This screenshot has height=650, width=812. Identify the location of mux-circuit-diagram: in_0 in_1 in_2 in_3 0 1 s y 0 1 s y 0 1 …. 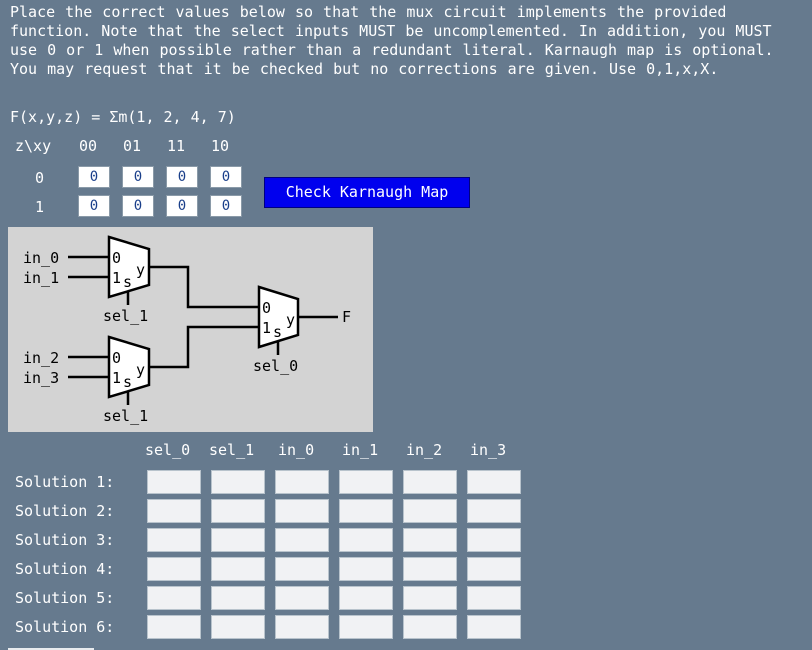
(190, 329).